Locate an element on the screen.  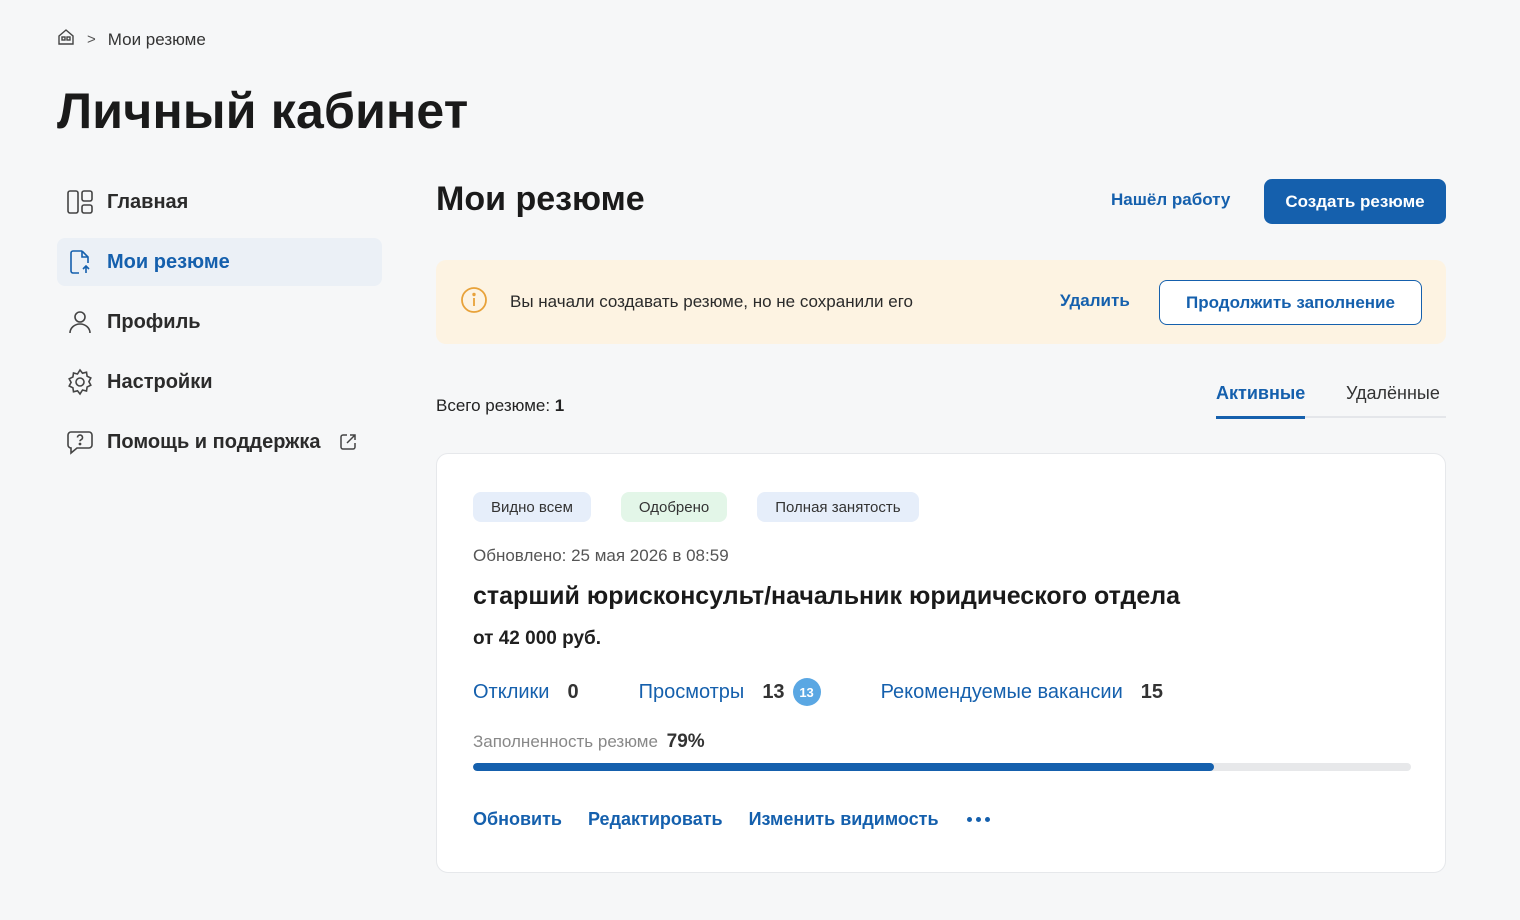
update-button: Обновить is located at coordinates (517, 819).